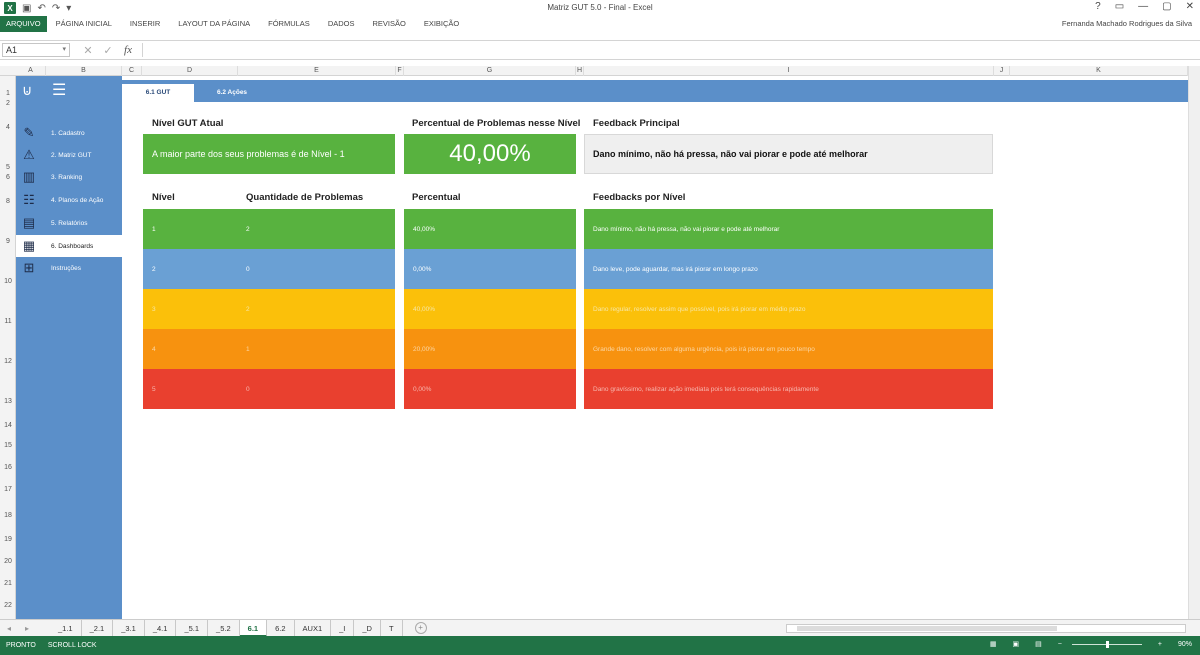 Image resolution: width=1200 pixels, height=655 pixels. I want to click on column-header-c: C, so click(132, 71).